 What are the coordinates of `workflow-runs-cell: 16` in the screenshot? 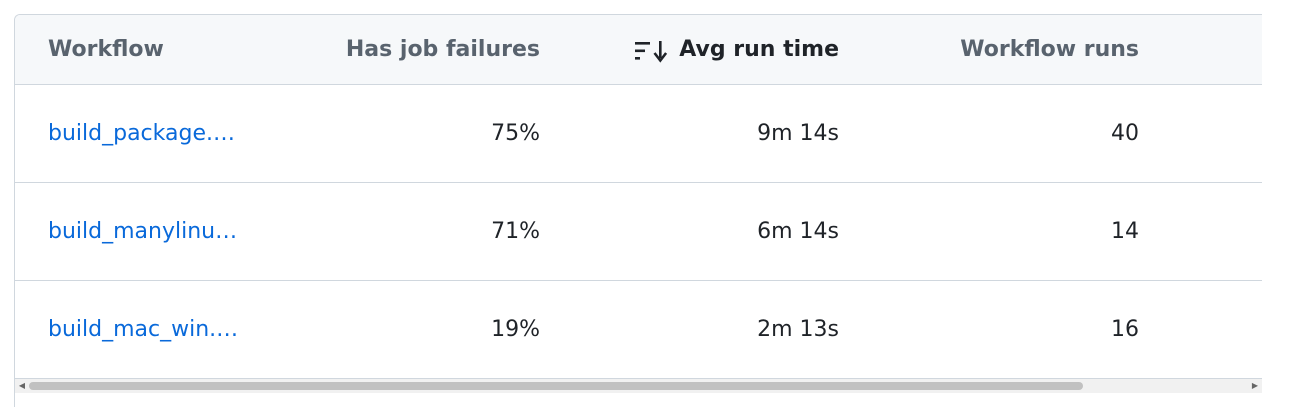 It's located at (1125, 329).